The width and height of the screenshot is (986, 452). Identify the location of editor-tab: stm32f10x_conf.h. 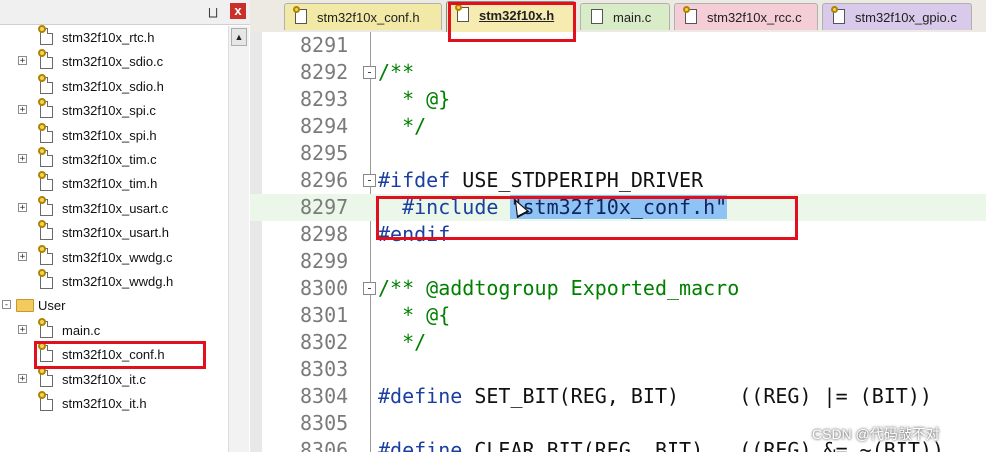
(363, 16).